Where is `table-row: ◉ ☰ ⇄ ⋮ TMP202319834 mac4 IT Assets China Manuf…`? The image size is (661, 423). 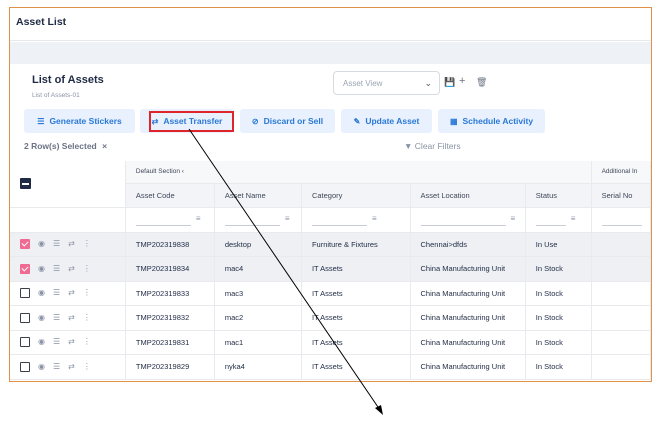 table-row: ◉ ☰ ⇄ ⋮ TMP202319834 mac4 IT Assets China Manuf… is located at coordinates (330, 269).